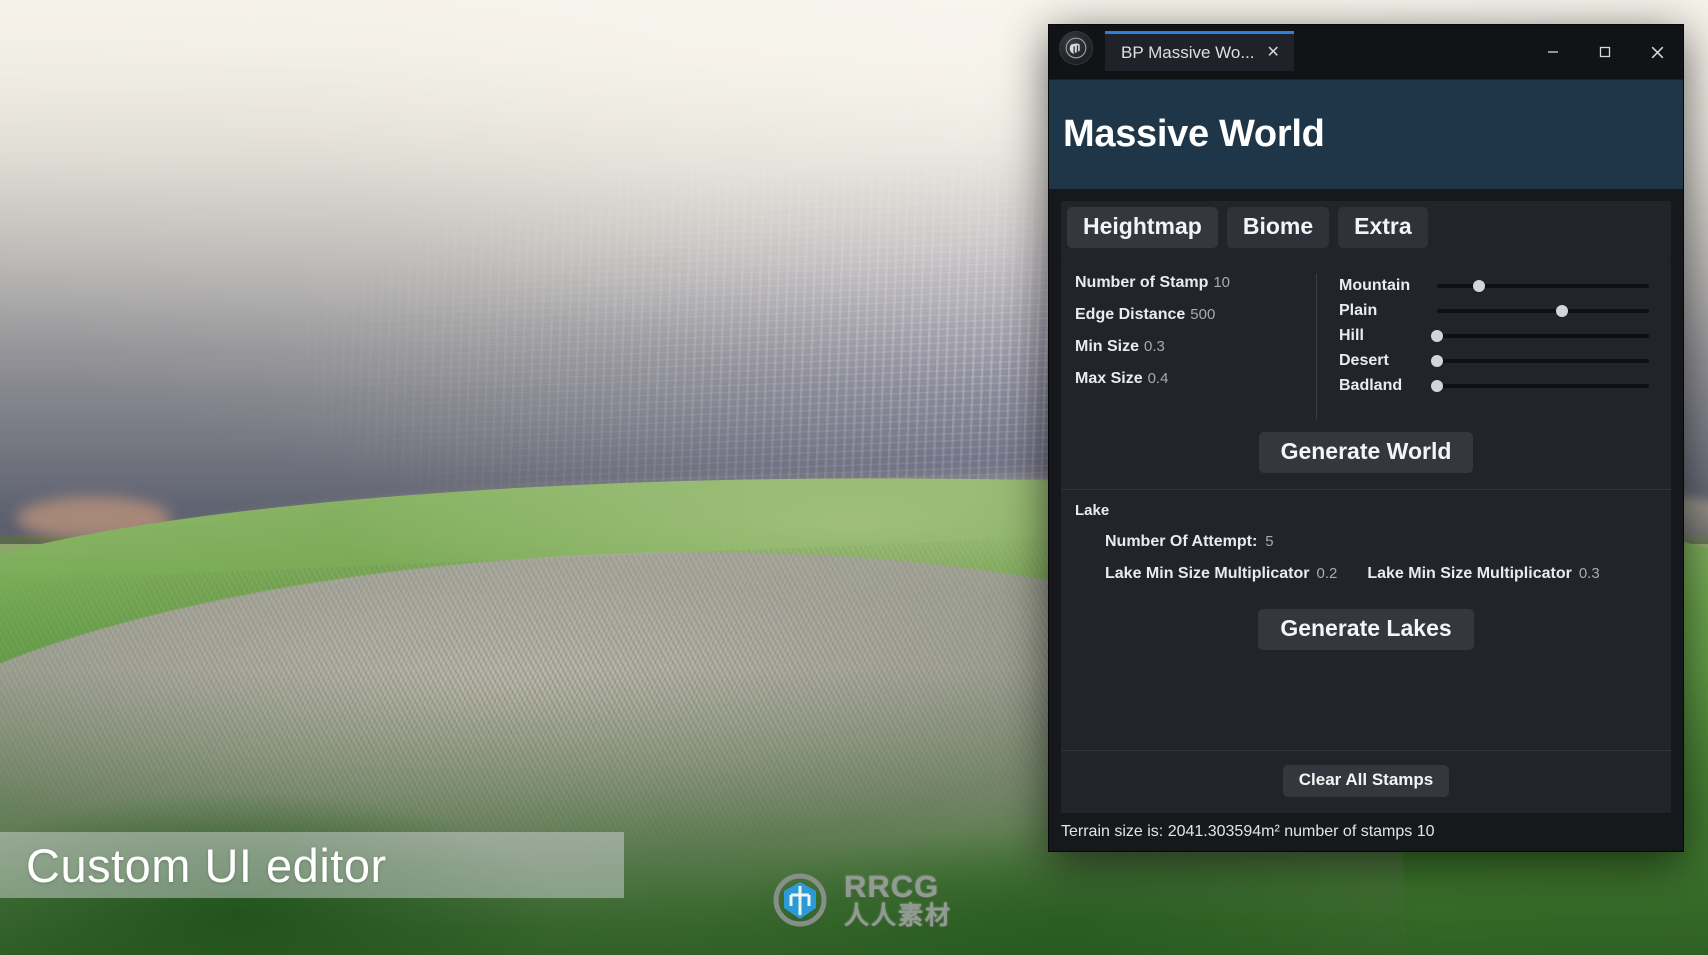  What do you see at coordinates (1351, 336) in the screenshot?
I see `slider-label: Hill` at bounding box center [1351, 336].